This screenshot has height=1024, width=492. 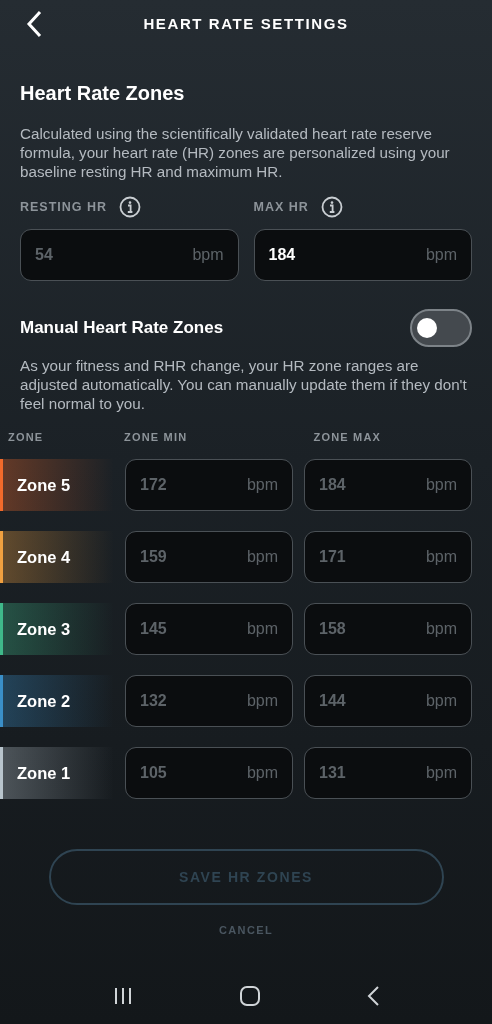 What do you see at coordinates (250, 996) in the screenshot?
I see `home-icon` at bounding box center [250, 996].